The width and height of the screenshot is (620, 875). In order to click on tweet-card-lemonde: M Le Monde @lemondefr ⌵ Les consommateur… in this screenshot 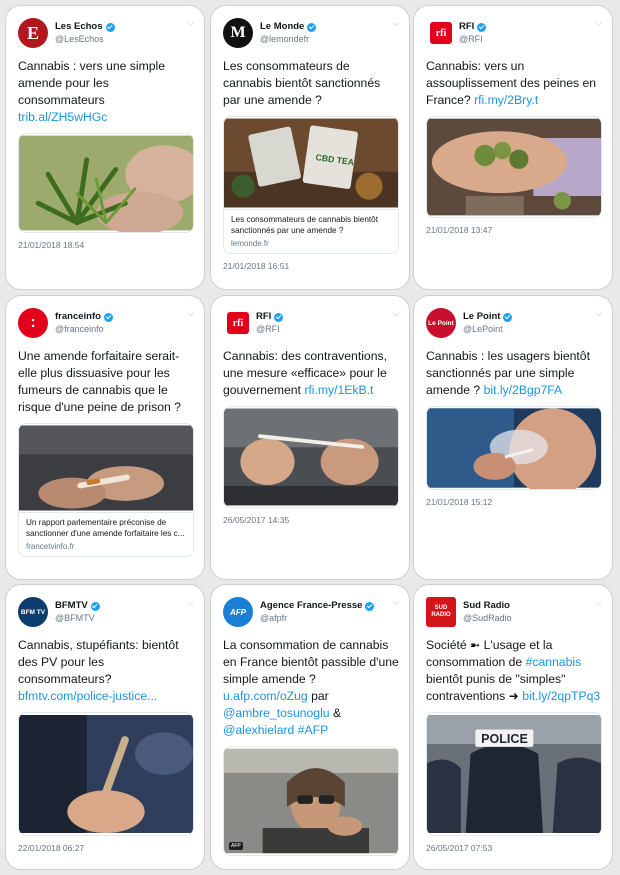, I will do `click(310, 147)`.